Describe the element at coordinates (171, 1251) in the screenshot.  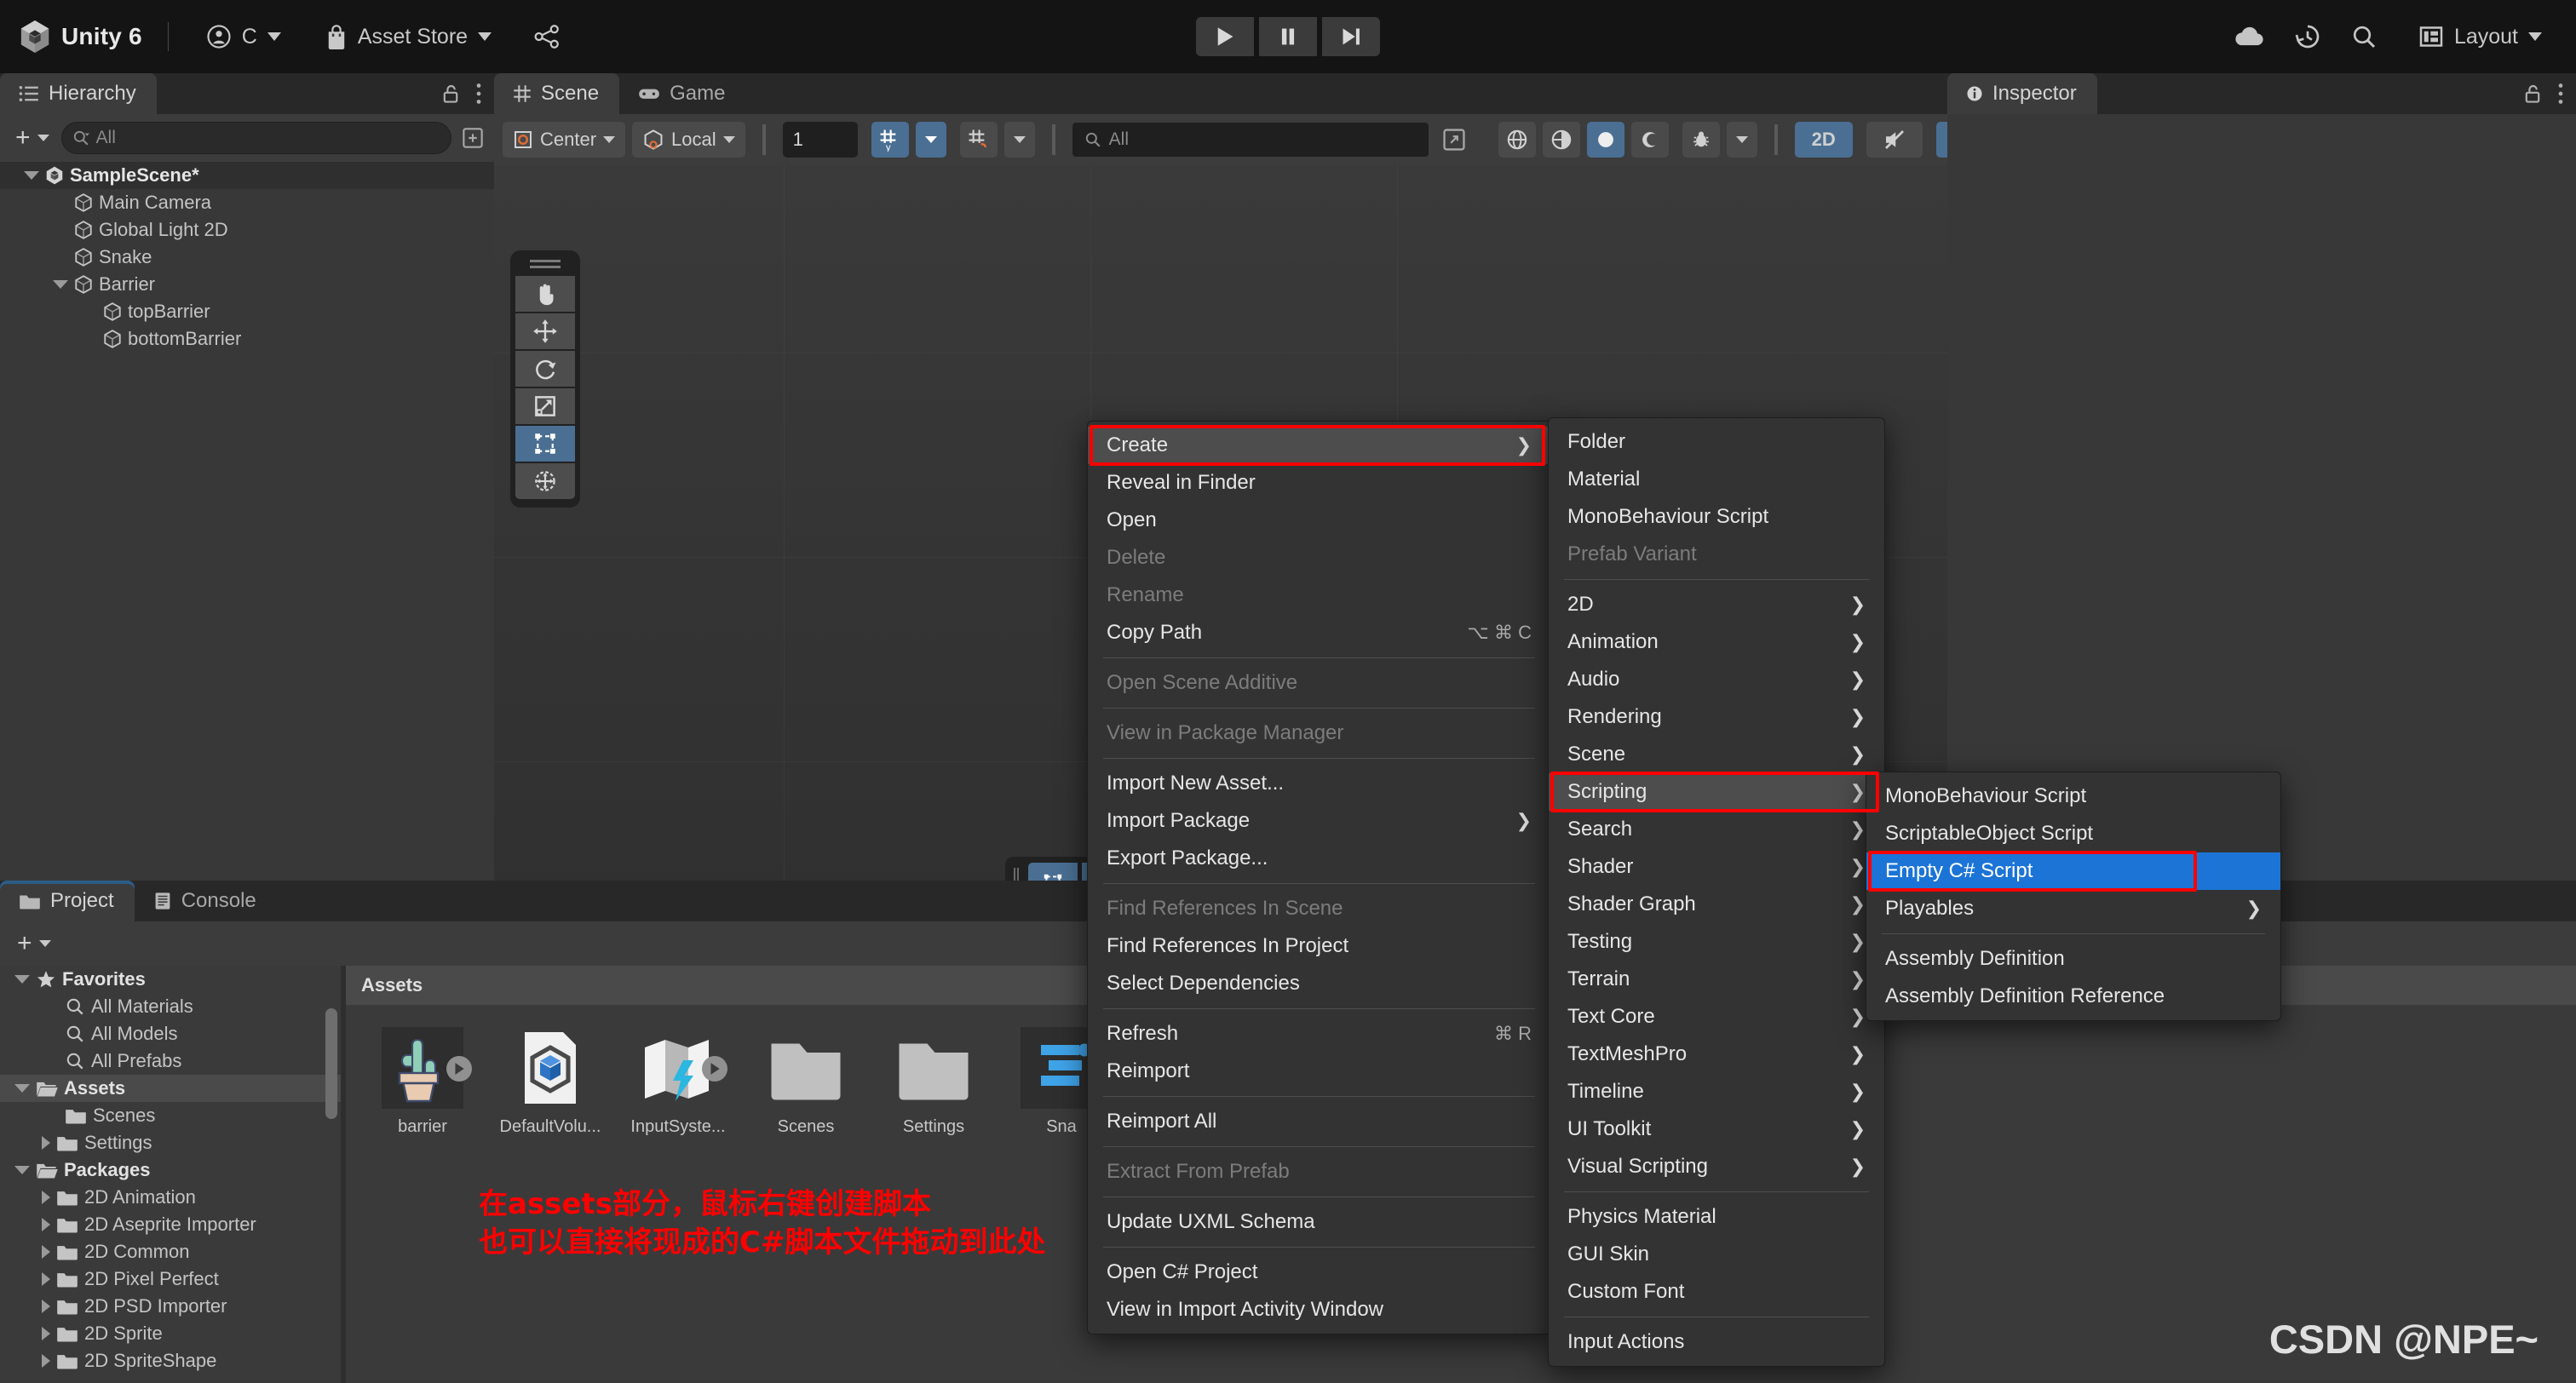
I see `project-item-2d-common: 2D Common` at that location.